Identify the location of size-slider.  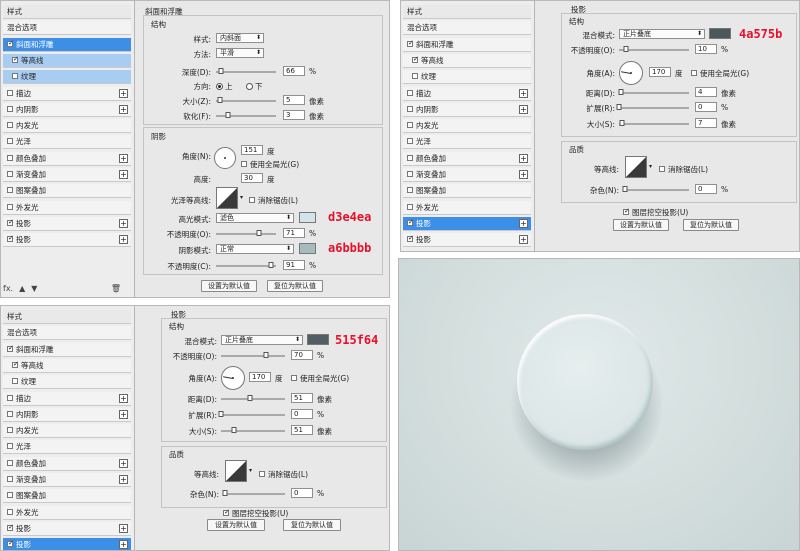
(253, 430).